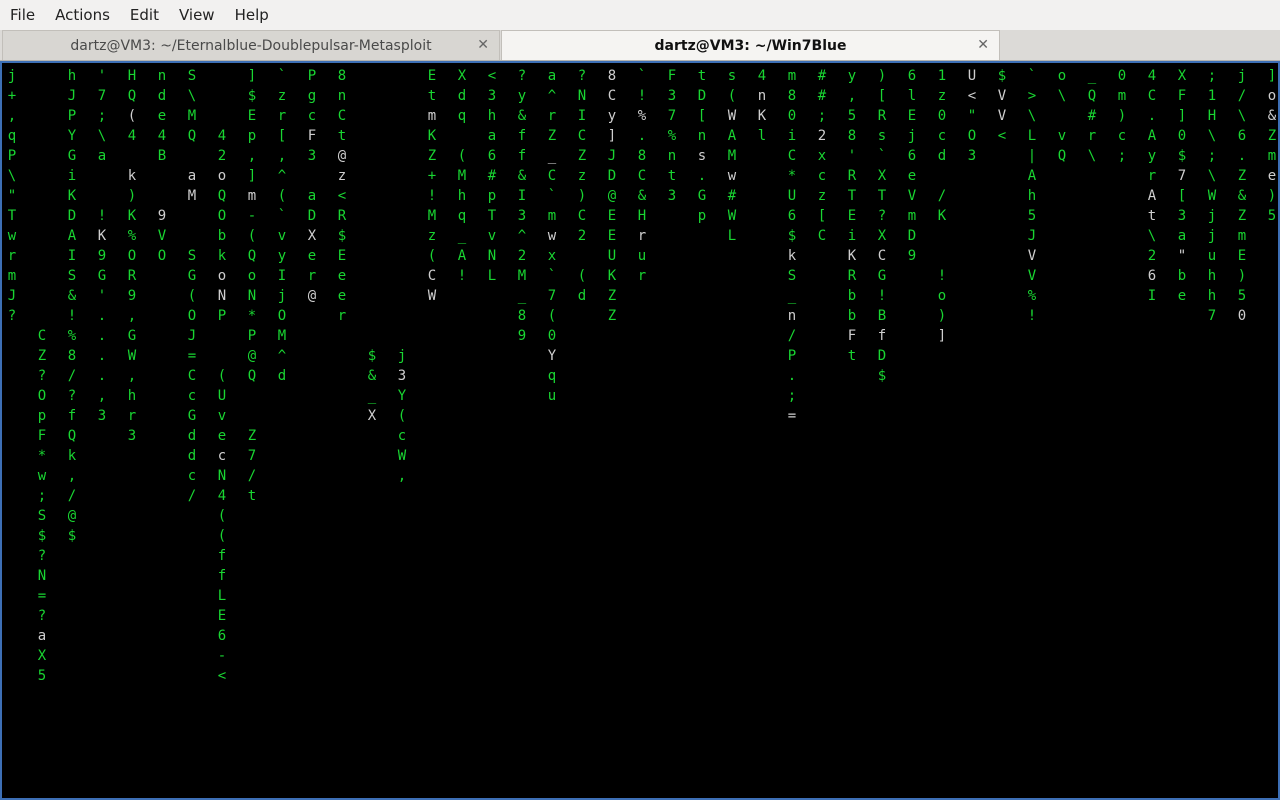 Image resolution: width=1280 pixels, height=800 pixels. I want to click on rain-char: h, so click(132, 396).